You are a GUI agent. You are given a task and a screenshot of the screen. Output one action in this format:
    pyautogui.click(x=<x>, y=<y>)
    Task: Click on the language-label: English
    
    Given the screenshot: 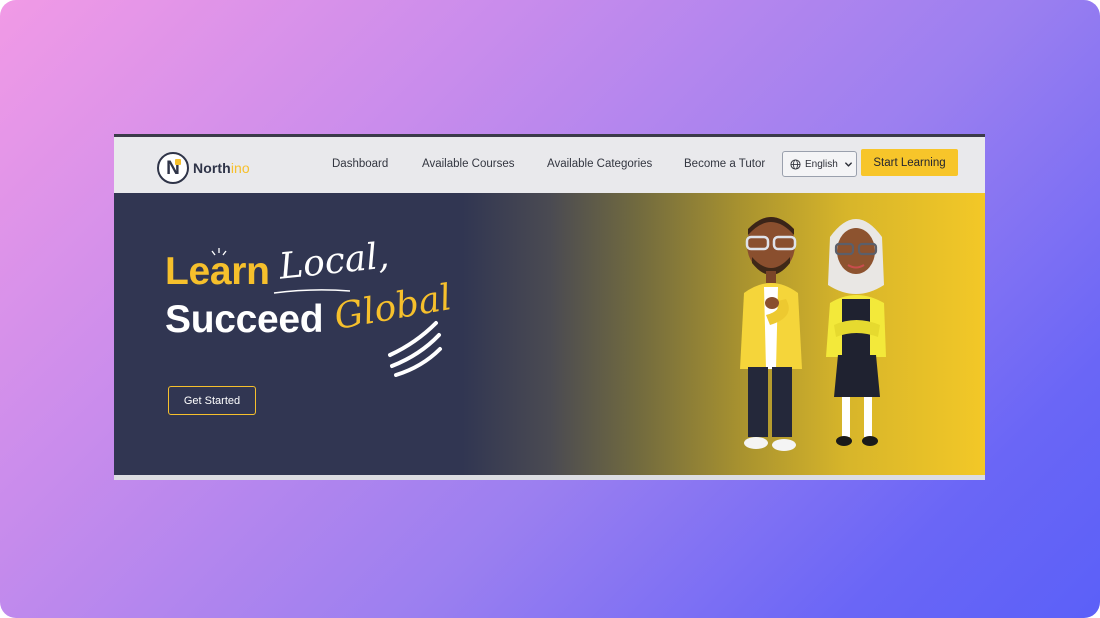 What is the action you would take?
    pyautogui.click(x=821, y=164)
    